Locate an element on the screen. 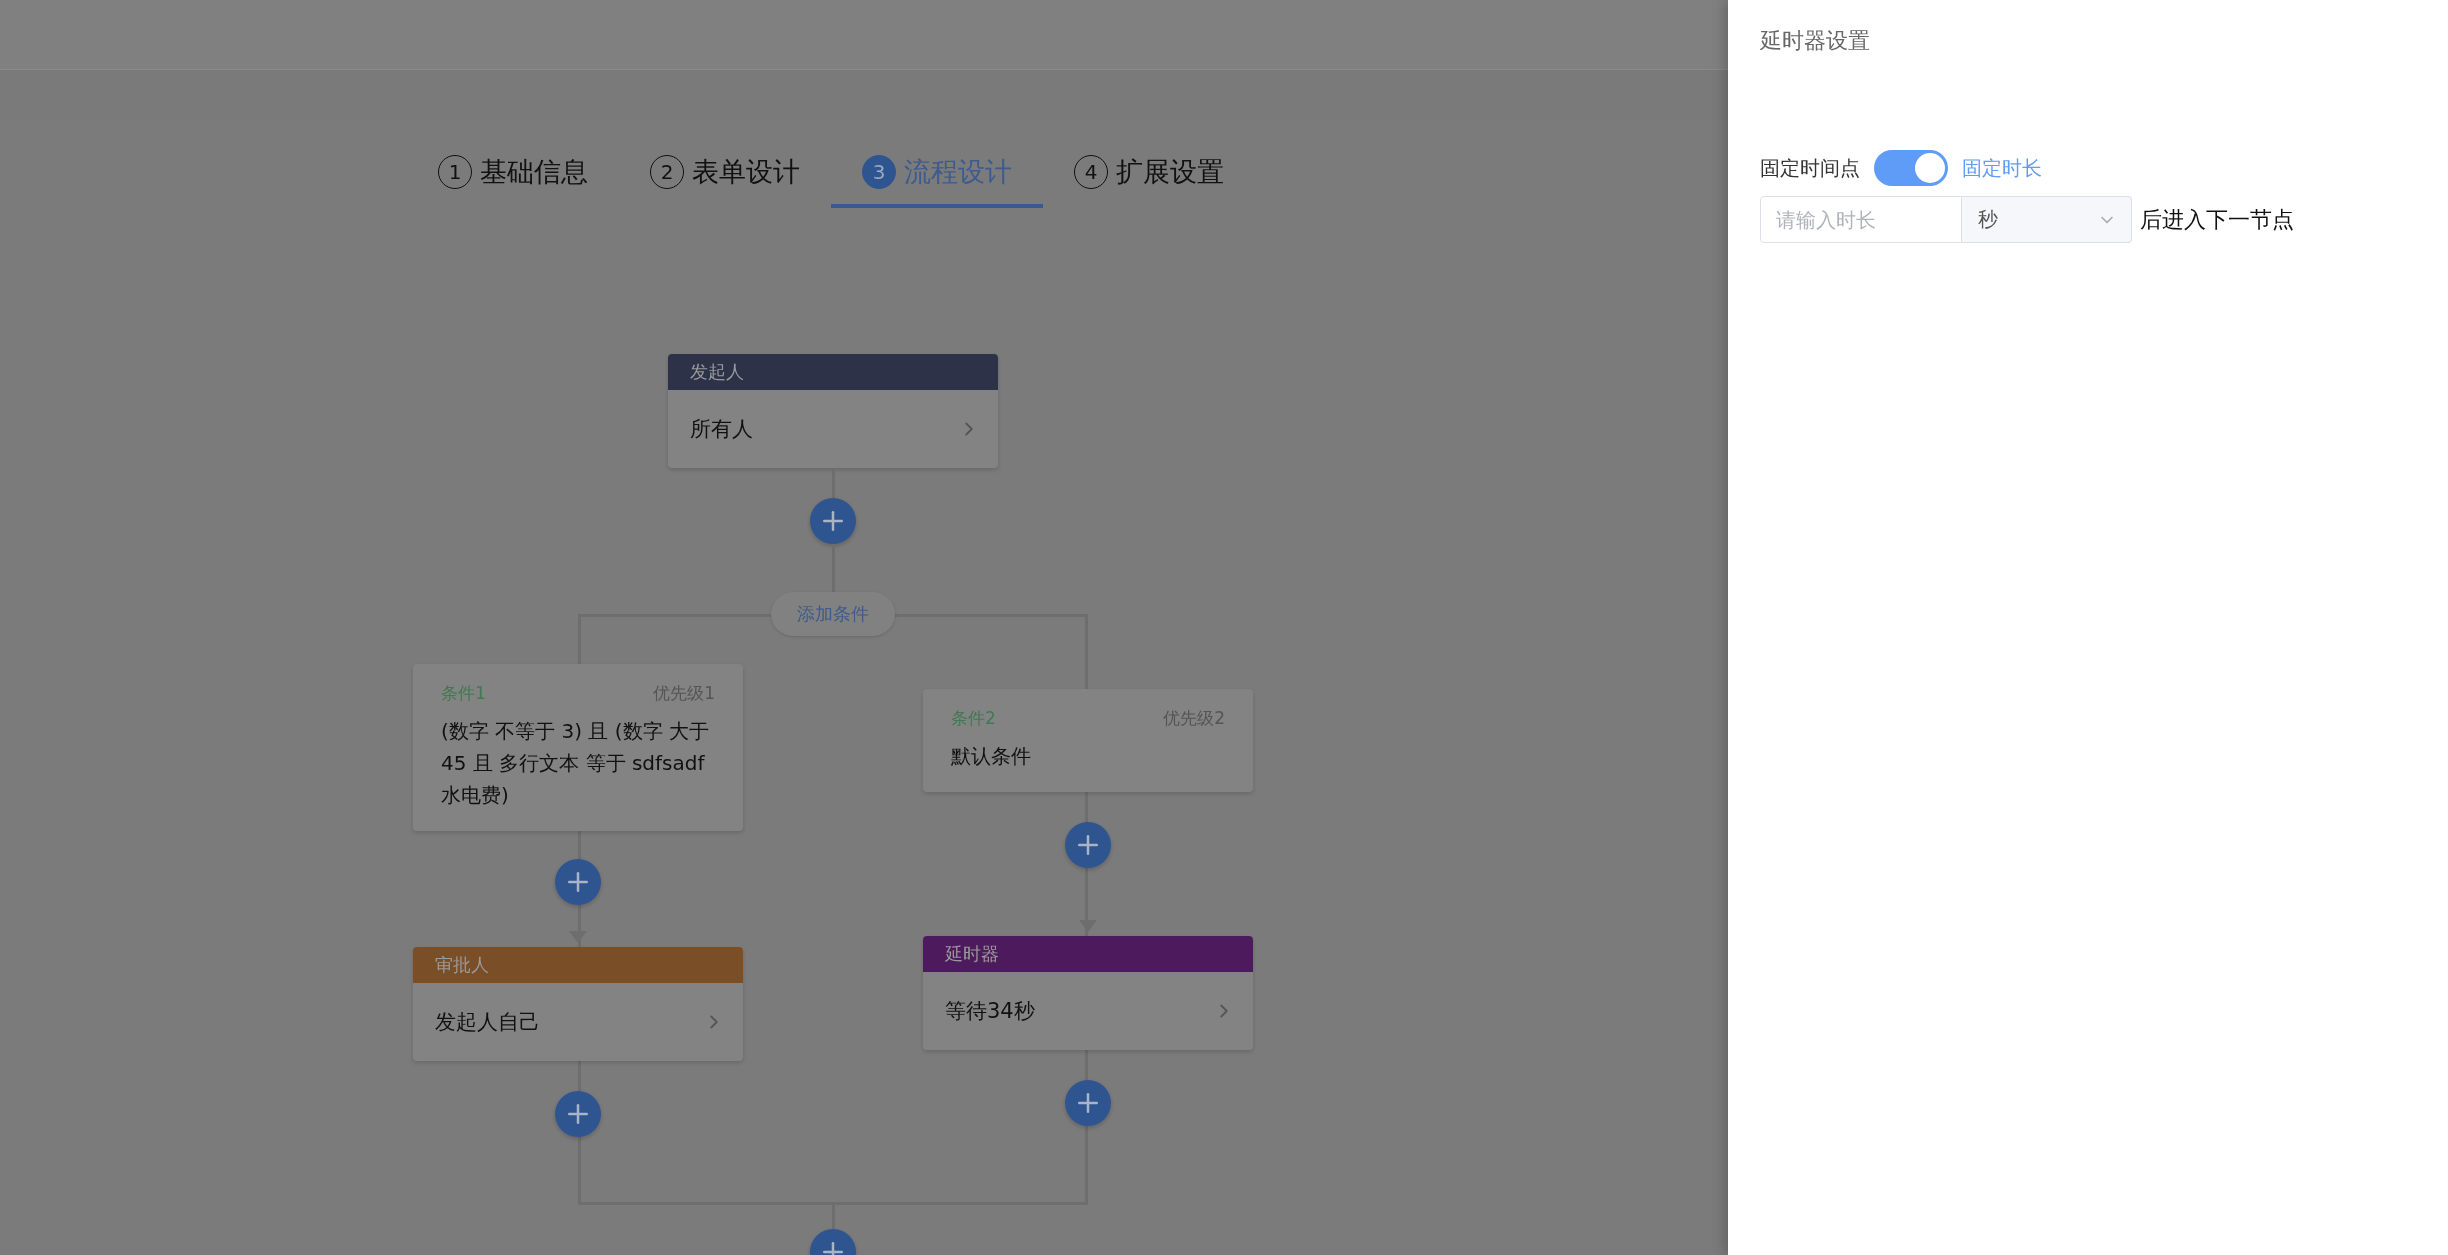  step-tab: 2 表单设计 is located at coordinates (725, 174).